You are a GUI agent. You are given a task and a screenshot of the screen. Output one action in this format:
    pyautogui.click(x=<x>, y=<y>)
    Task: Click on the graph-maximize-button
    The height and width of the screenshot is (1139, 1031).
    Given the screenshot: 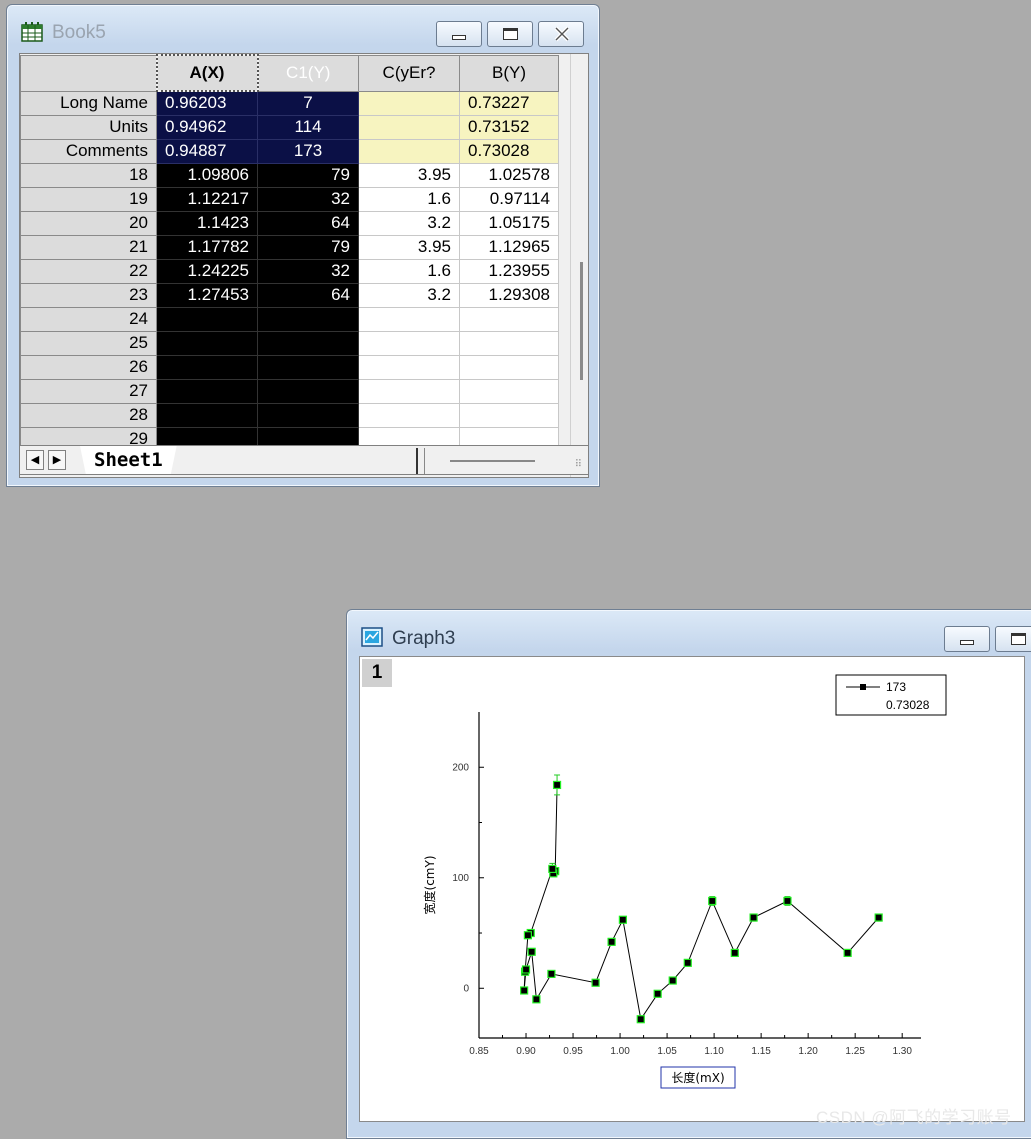 What is the action you would take?
    pyautogui.click(x=1013, y=639)
    